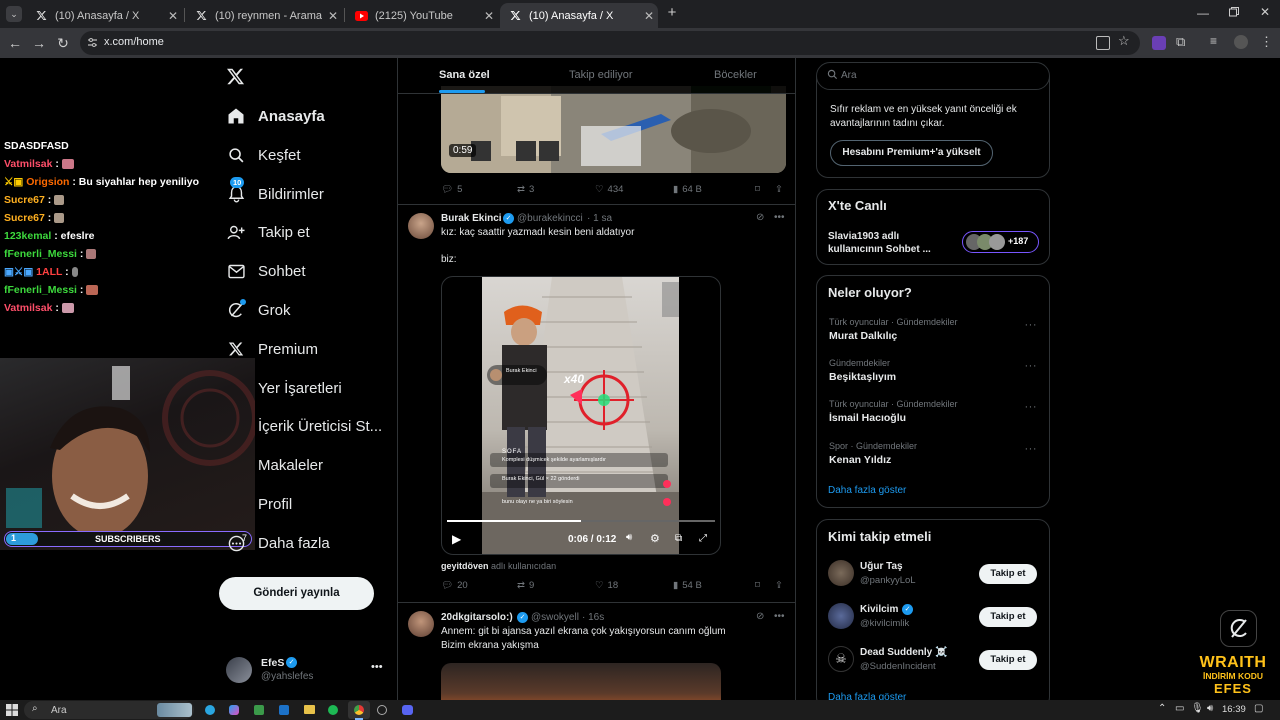 The width and height of the screenshot is (1280, 720). What do you see at coordinates (263, 155) in the screenshot?
I see `nav-explore: Keşfet` at bounding box center [263, 155].